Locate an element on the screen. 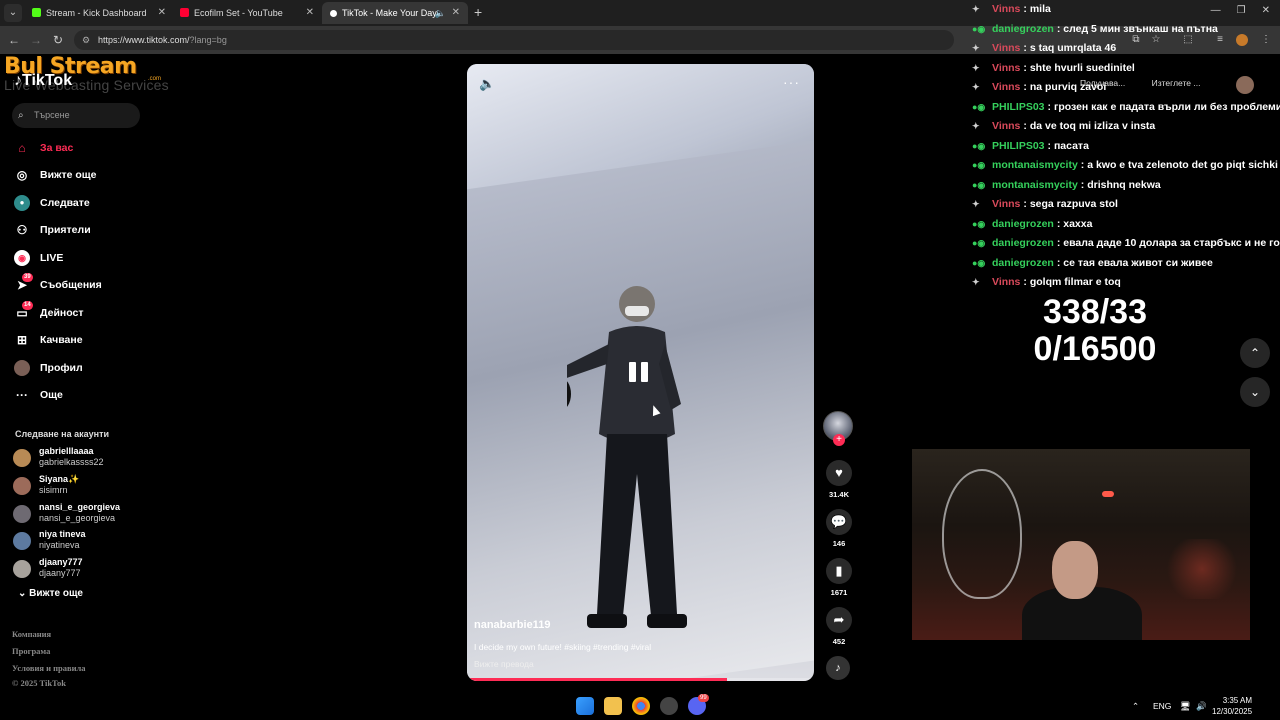  creator-avatar: + is located at coordinates (838, 428).